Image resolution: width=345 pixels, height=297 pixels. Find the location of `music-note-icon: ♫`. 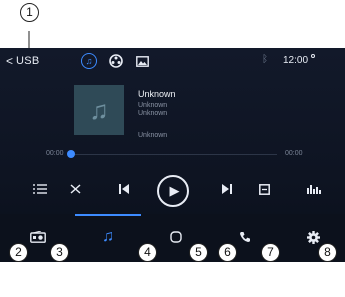

music-note-icon: ♫ is located at coordinates (99, 110).